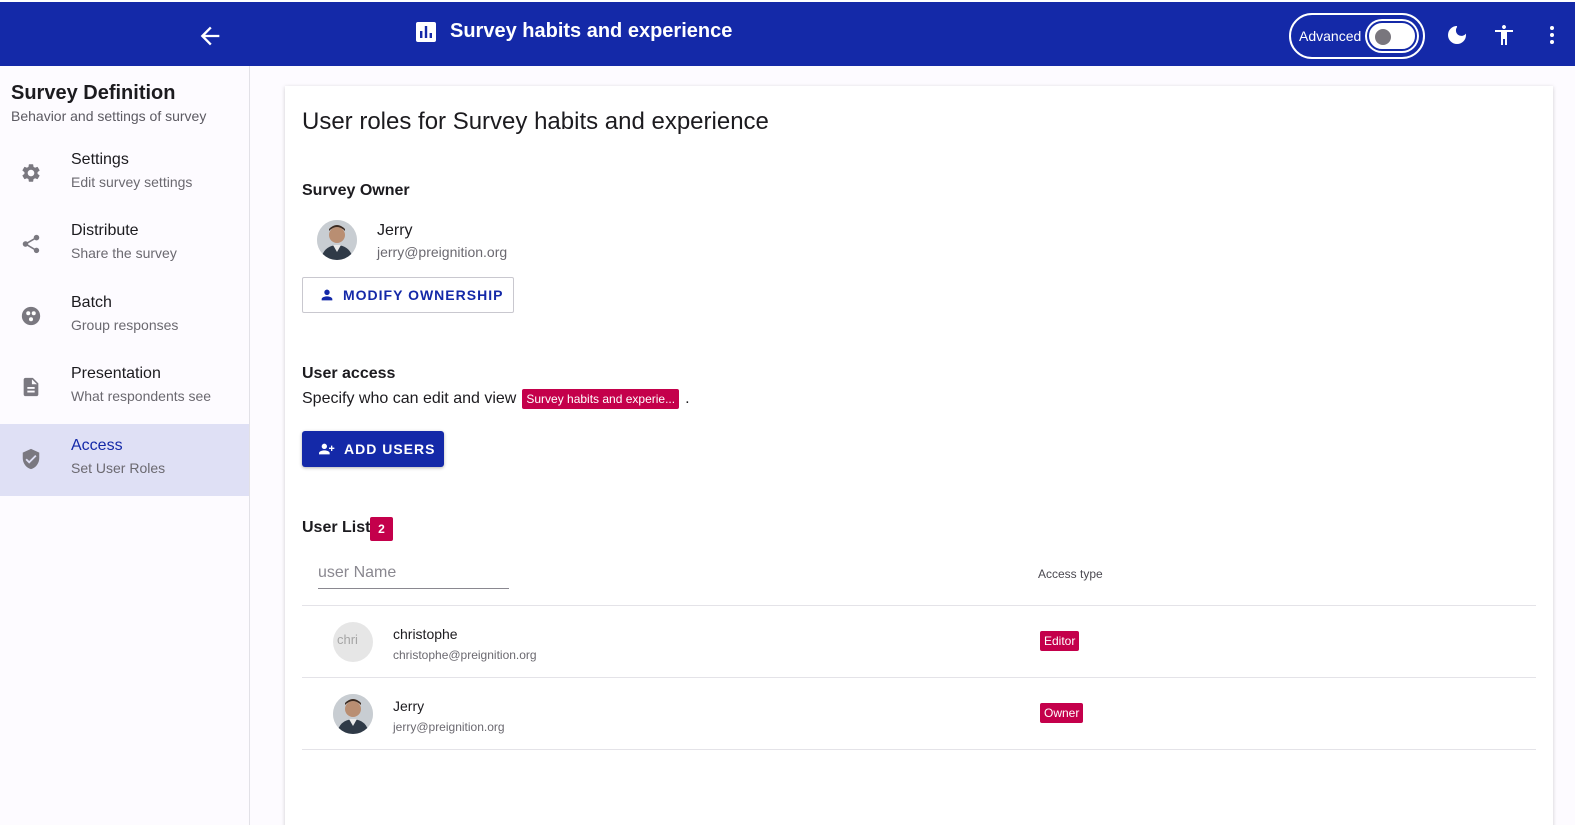 The image size is (1575, 825). Describe the element at coordinates (409, 706) in the screenshot. I see `user-name: Jerry` at that location.